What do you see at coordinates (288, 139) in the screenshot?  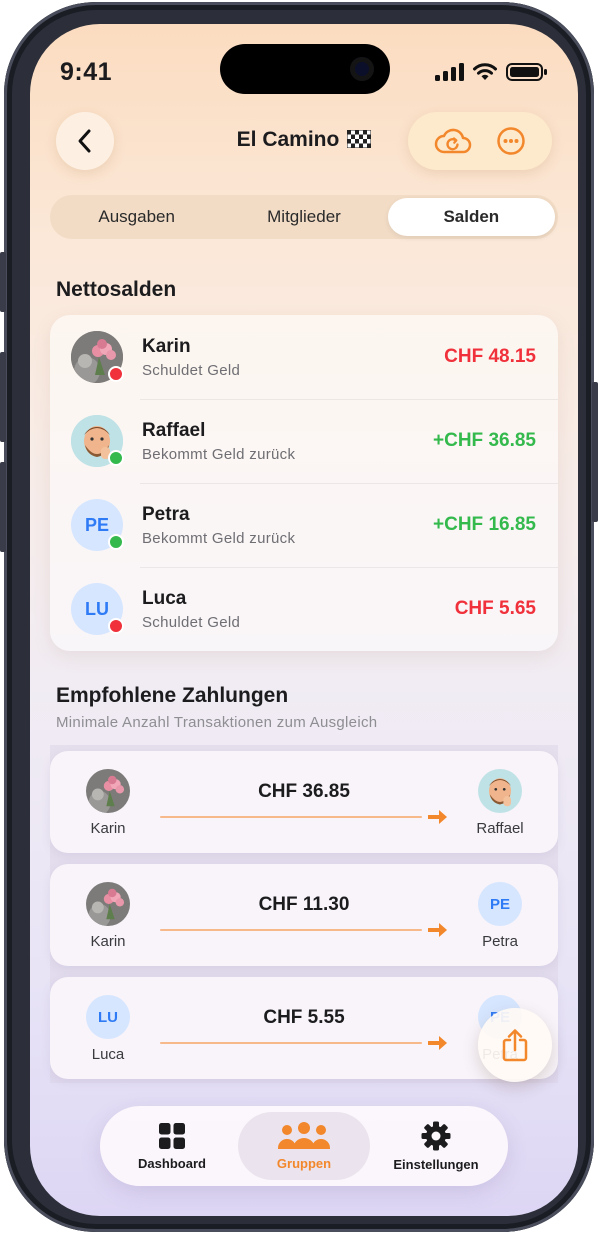 I see `group-name: El Camino` at bounding box center [288, 139].